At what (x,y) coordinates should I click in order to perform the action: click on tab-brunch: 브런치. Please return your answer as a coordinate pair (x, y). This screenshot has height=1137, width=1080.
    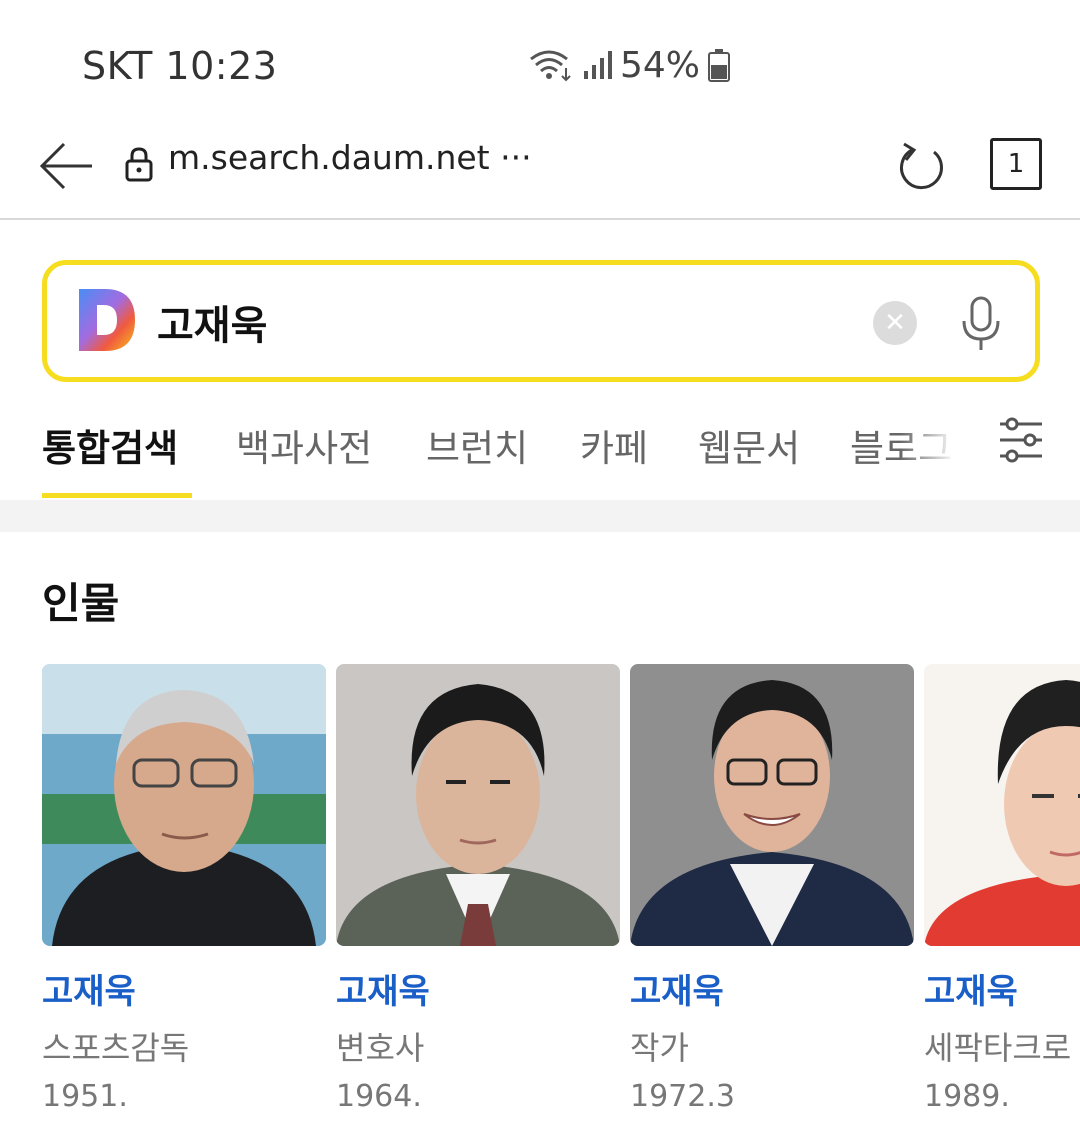
    Looking at the image, I should click on (477, 445).